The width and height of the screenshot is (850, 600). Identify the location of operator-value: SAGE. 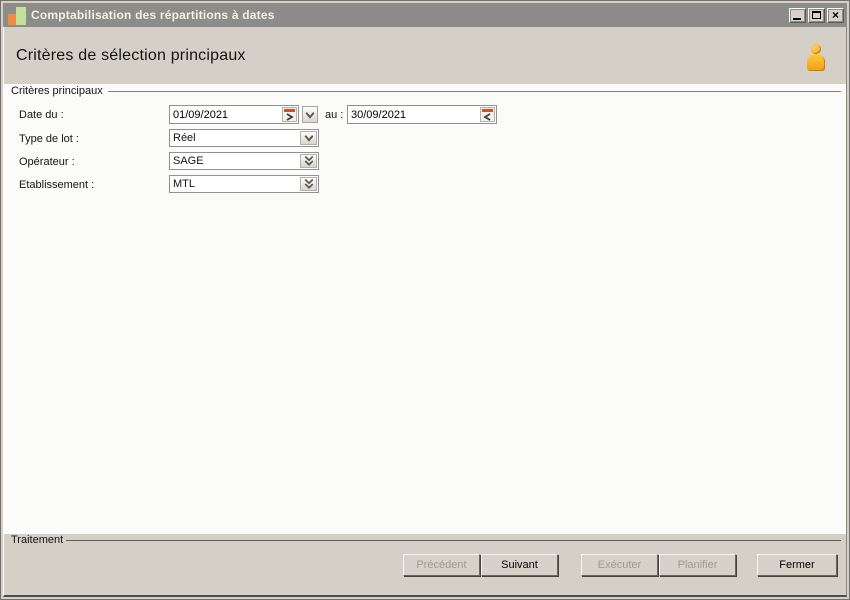
(188, 161).